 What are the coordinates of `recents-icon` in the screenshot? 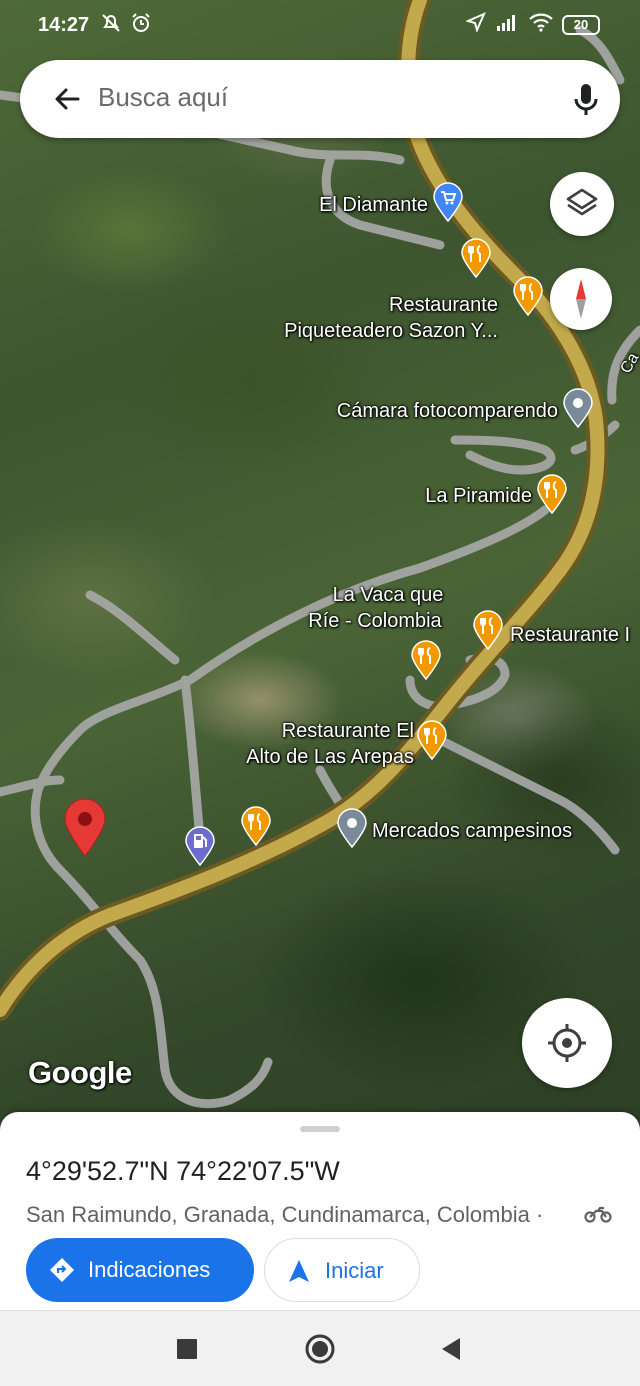 It's located at (187, 1351).